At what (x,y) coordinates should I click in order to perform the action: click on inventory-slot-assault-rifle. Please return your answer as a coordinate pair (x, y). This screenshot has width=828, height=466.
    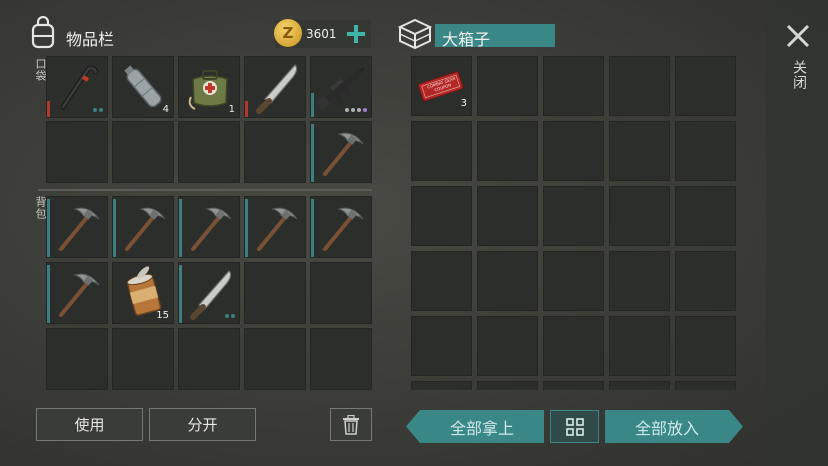
    Looking at the image, I should click on (341, 87).